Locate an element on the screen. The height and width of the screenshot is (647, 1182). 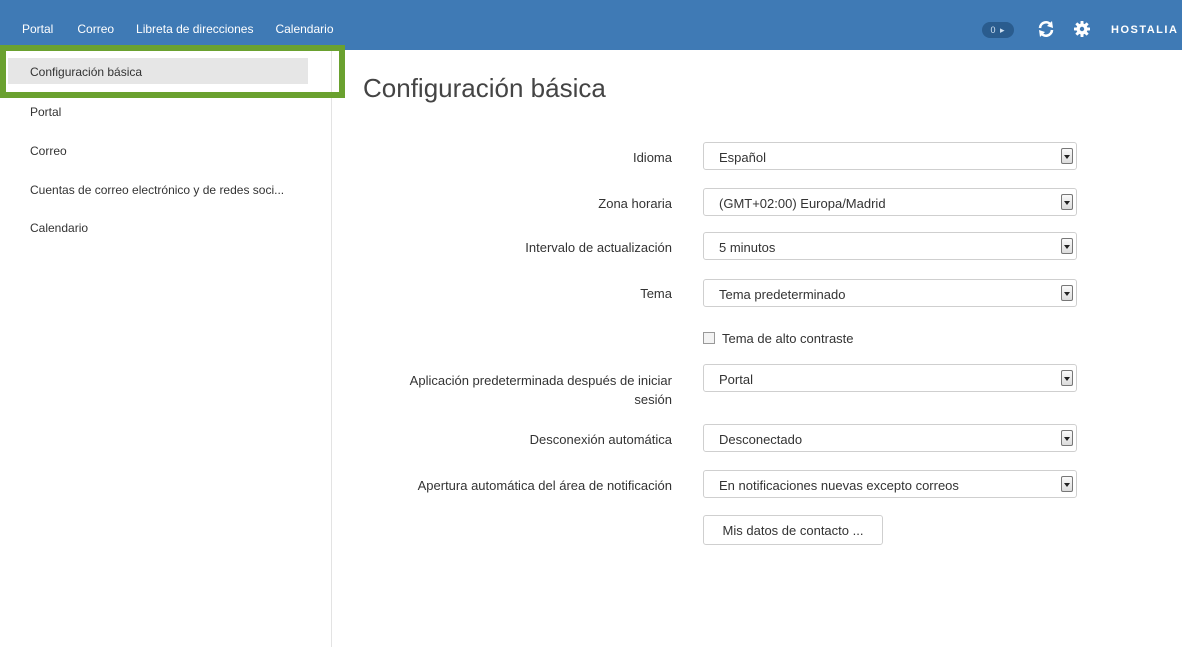
brand-logo: HOSTALIA is located at coordinates (1145, 30).